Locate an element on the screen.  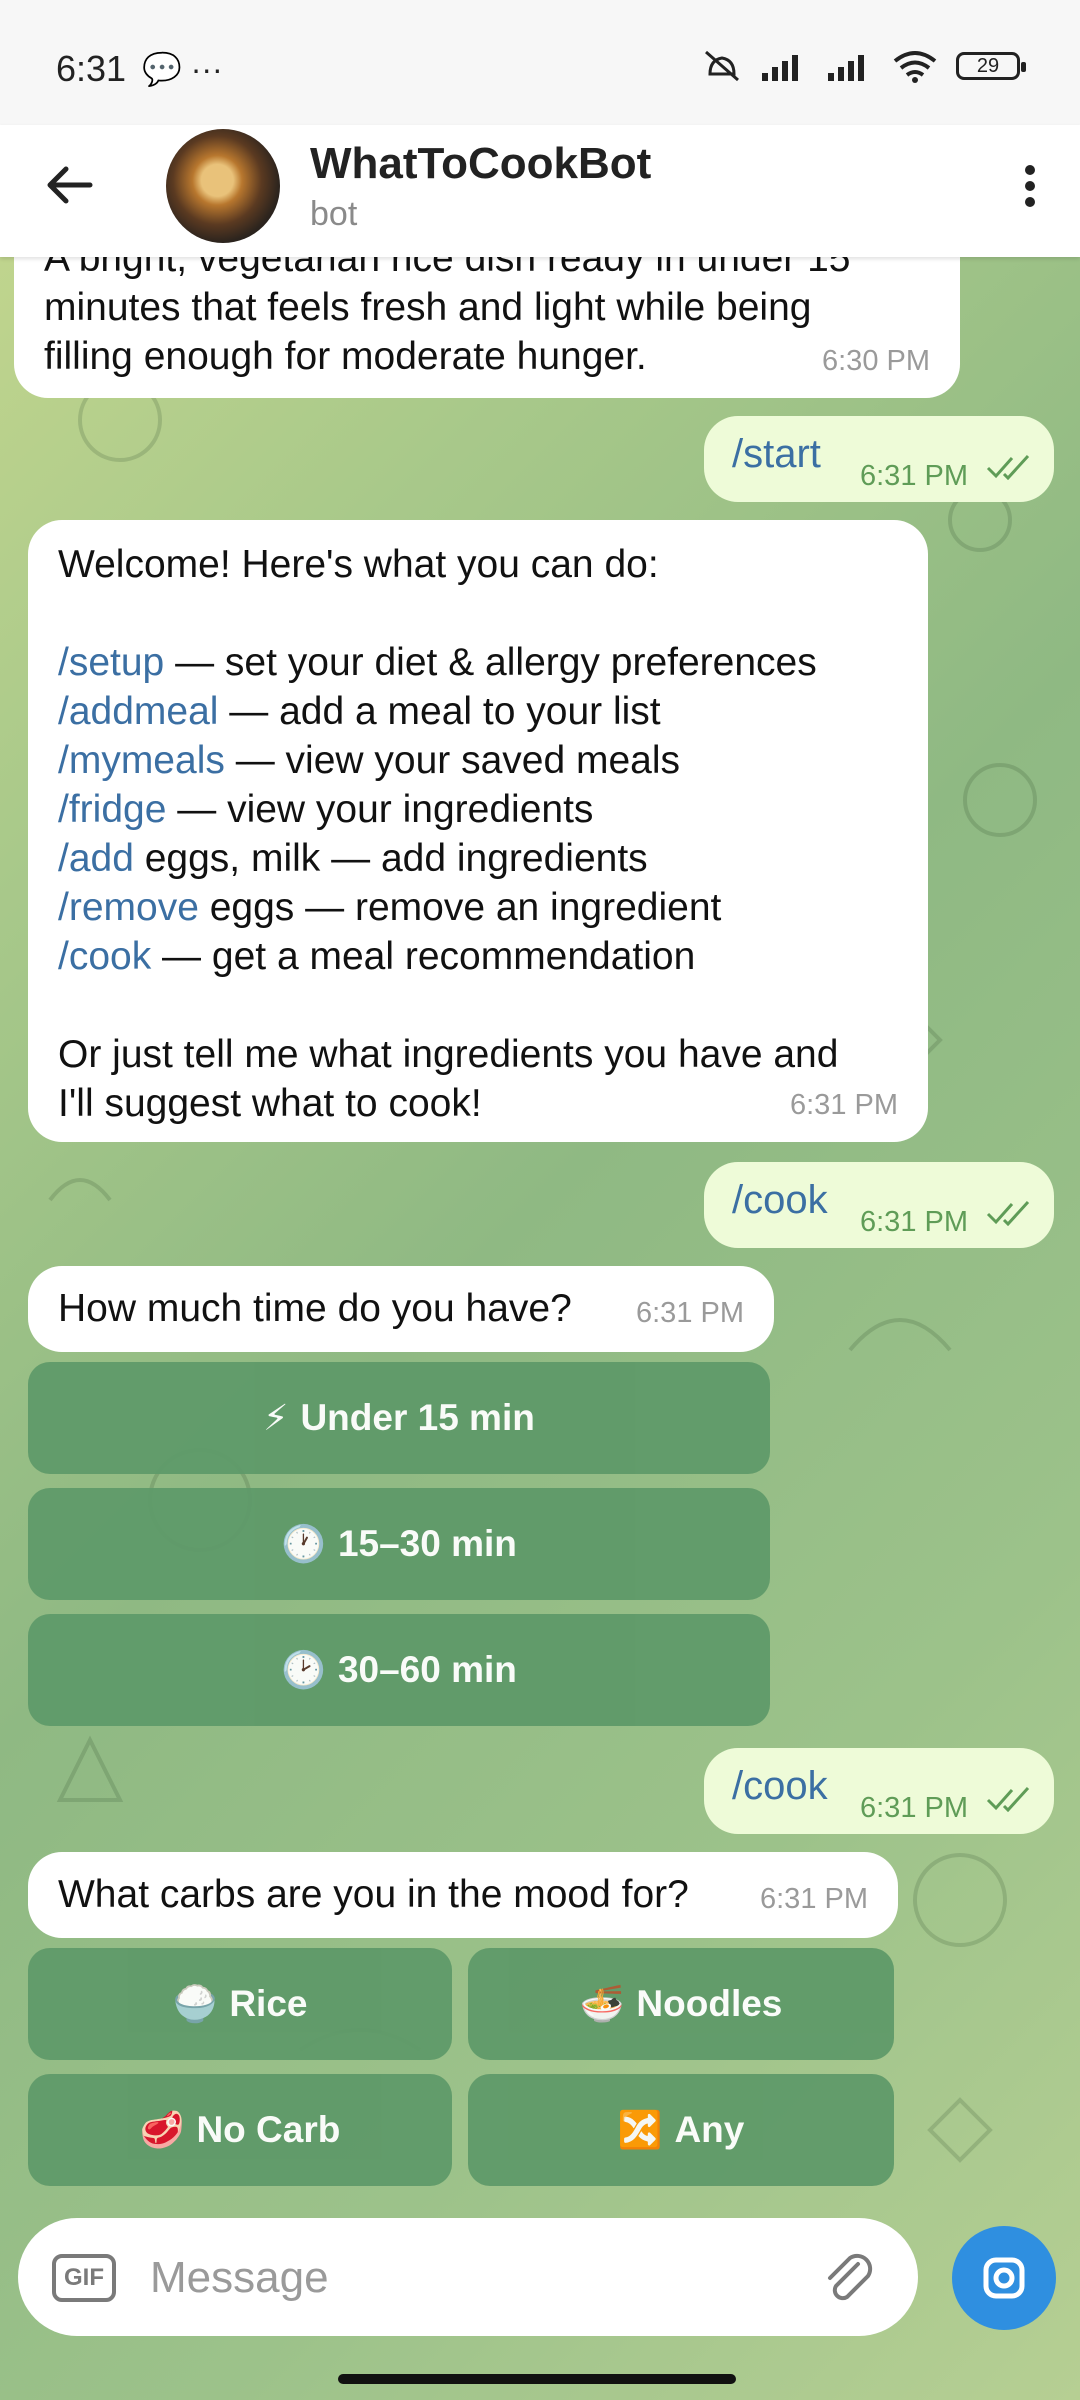
message-text: filling enough for moderate hunger. is located at coordinates (345, 356).